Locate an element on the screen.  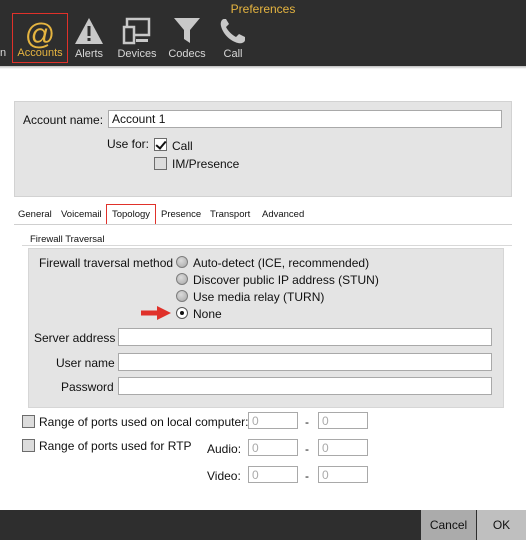
local-ports-label: Range of ports used on local computer: is located at coordinates (144, 422).